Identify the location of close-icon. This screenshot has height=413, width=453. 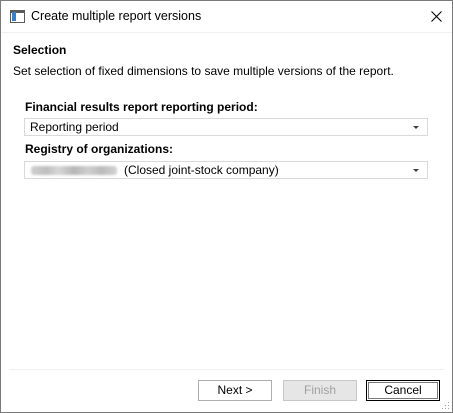
(436, 16).